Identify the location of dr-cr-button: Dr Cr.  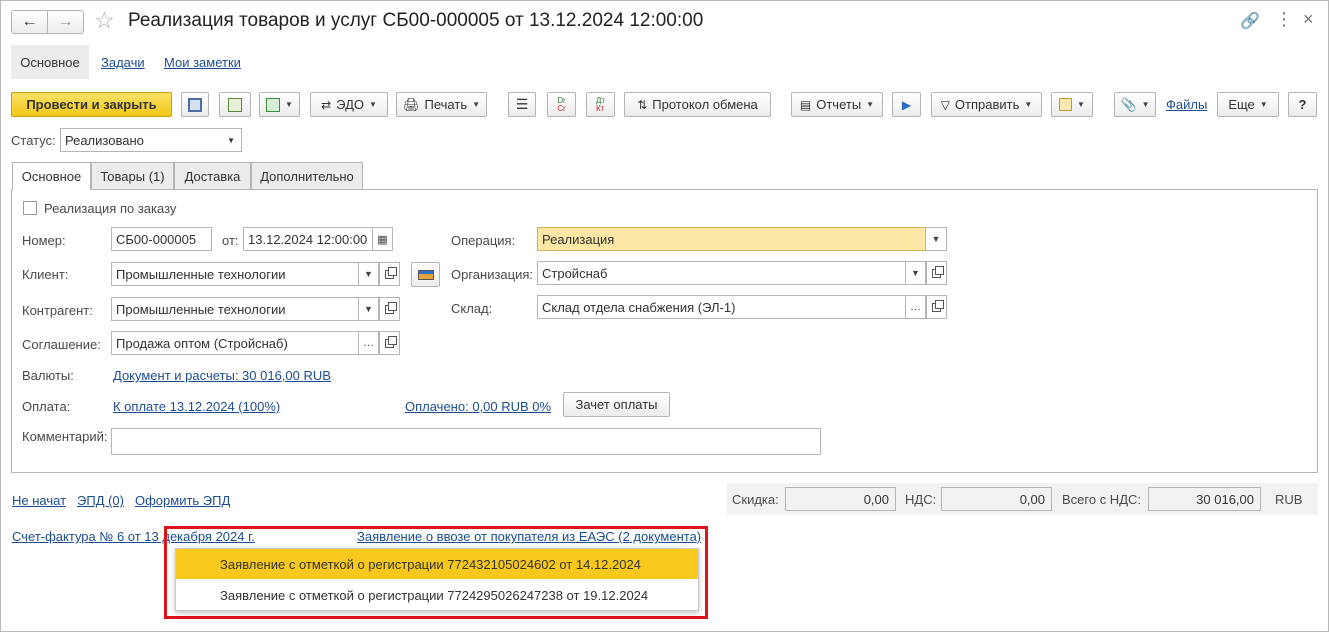
(561, 104).